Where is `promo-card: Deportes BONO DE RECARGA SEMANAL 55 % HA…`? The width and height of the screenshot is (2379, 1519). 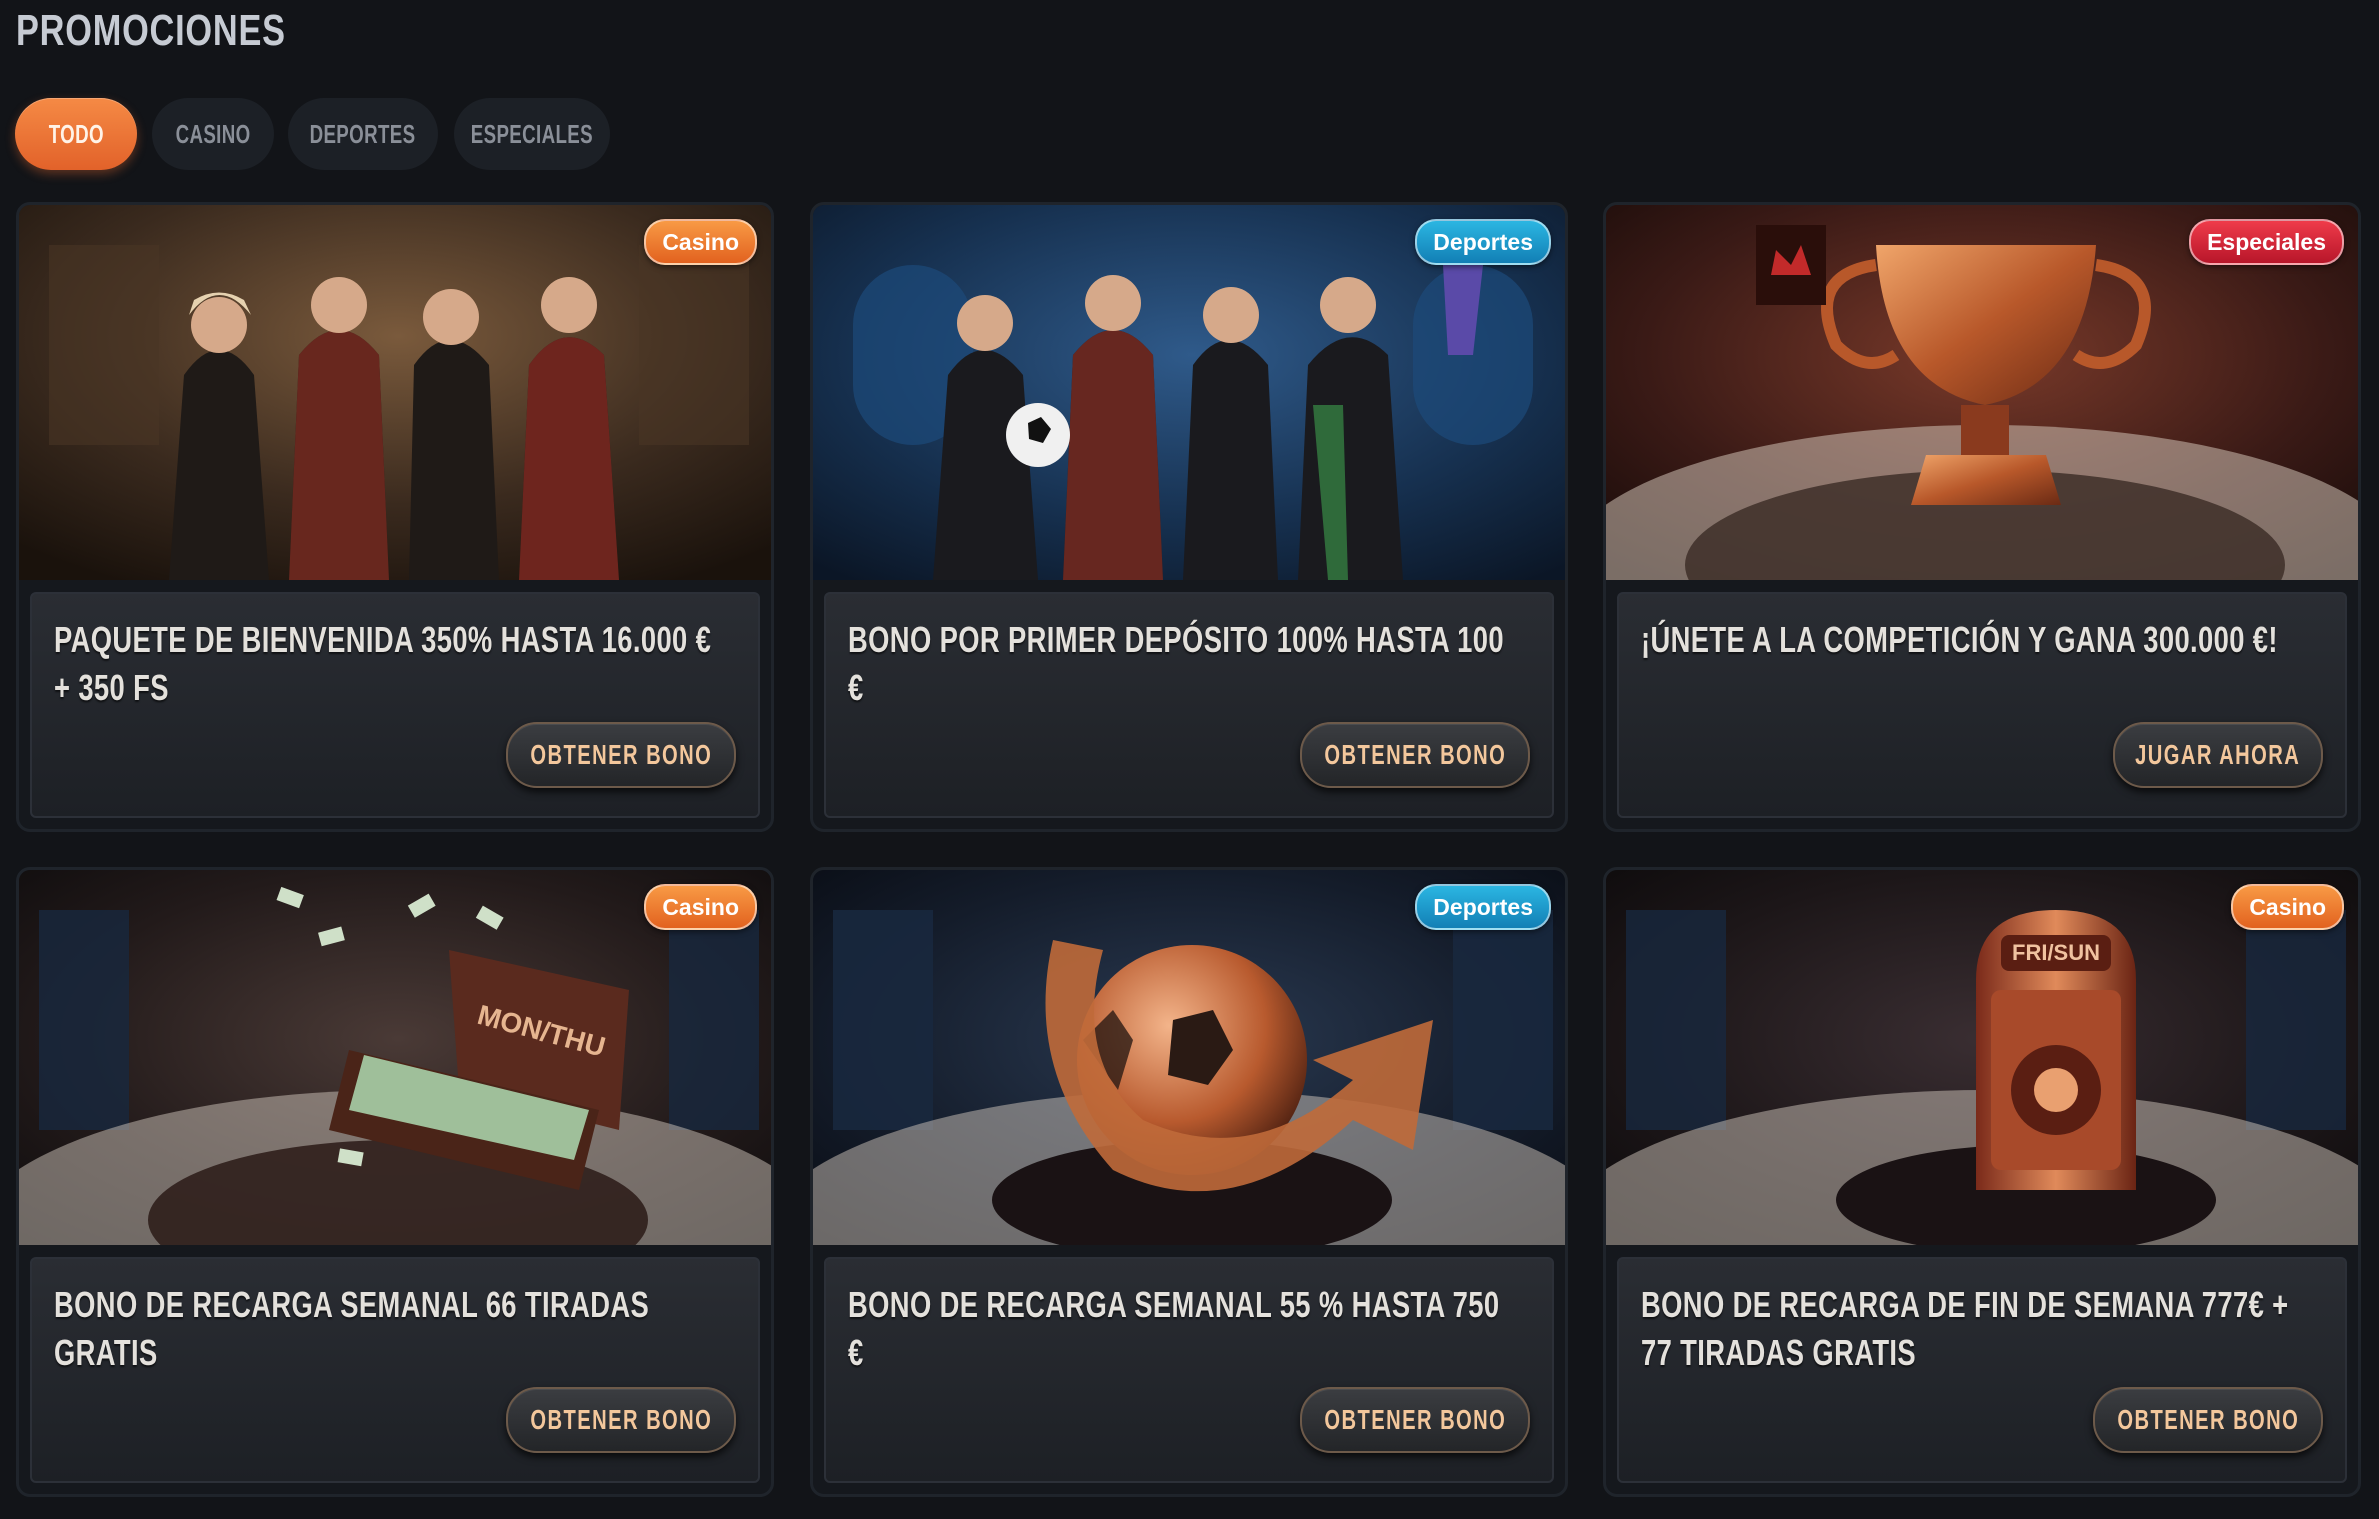
promo-card: Deportes BONO DE RECARGA SEMANAL 55 % HA… is located at coordinates (1189, 1182).